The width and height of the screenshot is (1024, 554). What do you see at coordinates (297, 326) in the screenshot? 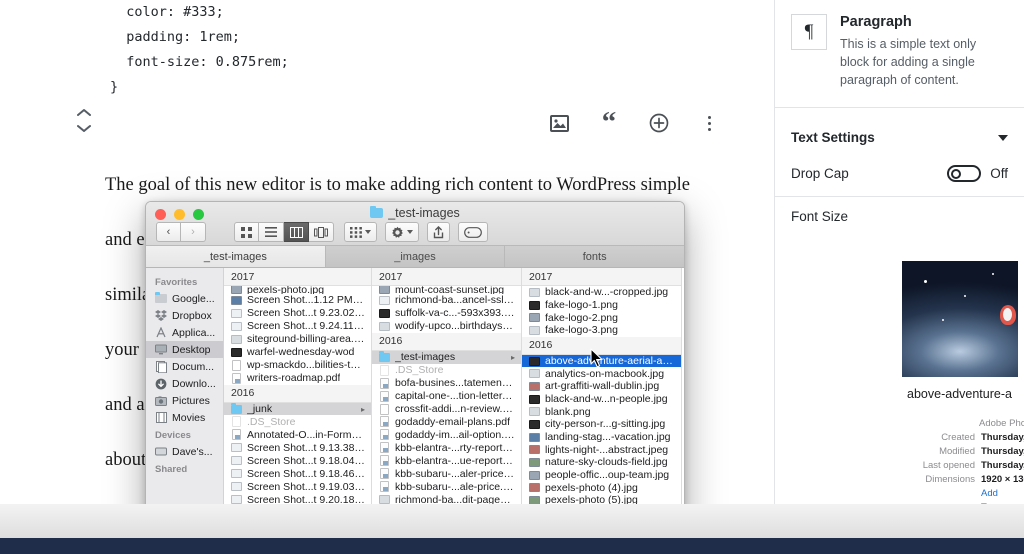
I see `list-item: Screen Shot...t 9.24.11 PM` at bounding box center [297, 326].